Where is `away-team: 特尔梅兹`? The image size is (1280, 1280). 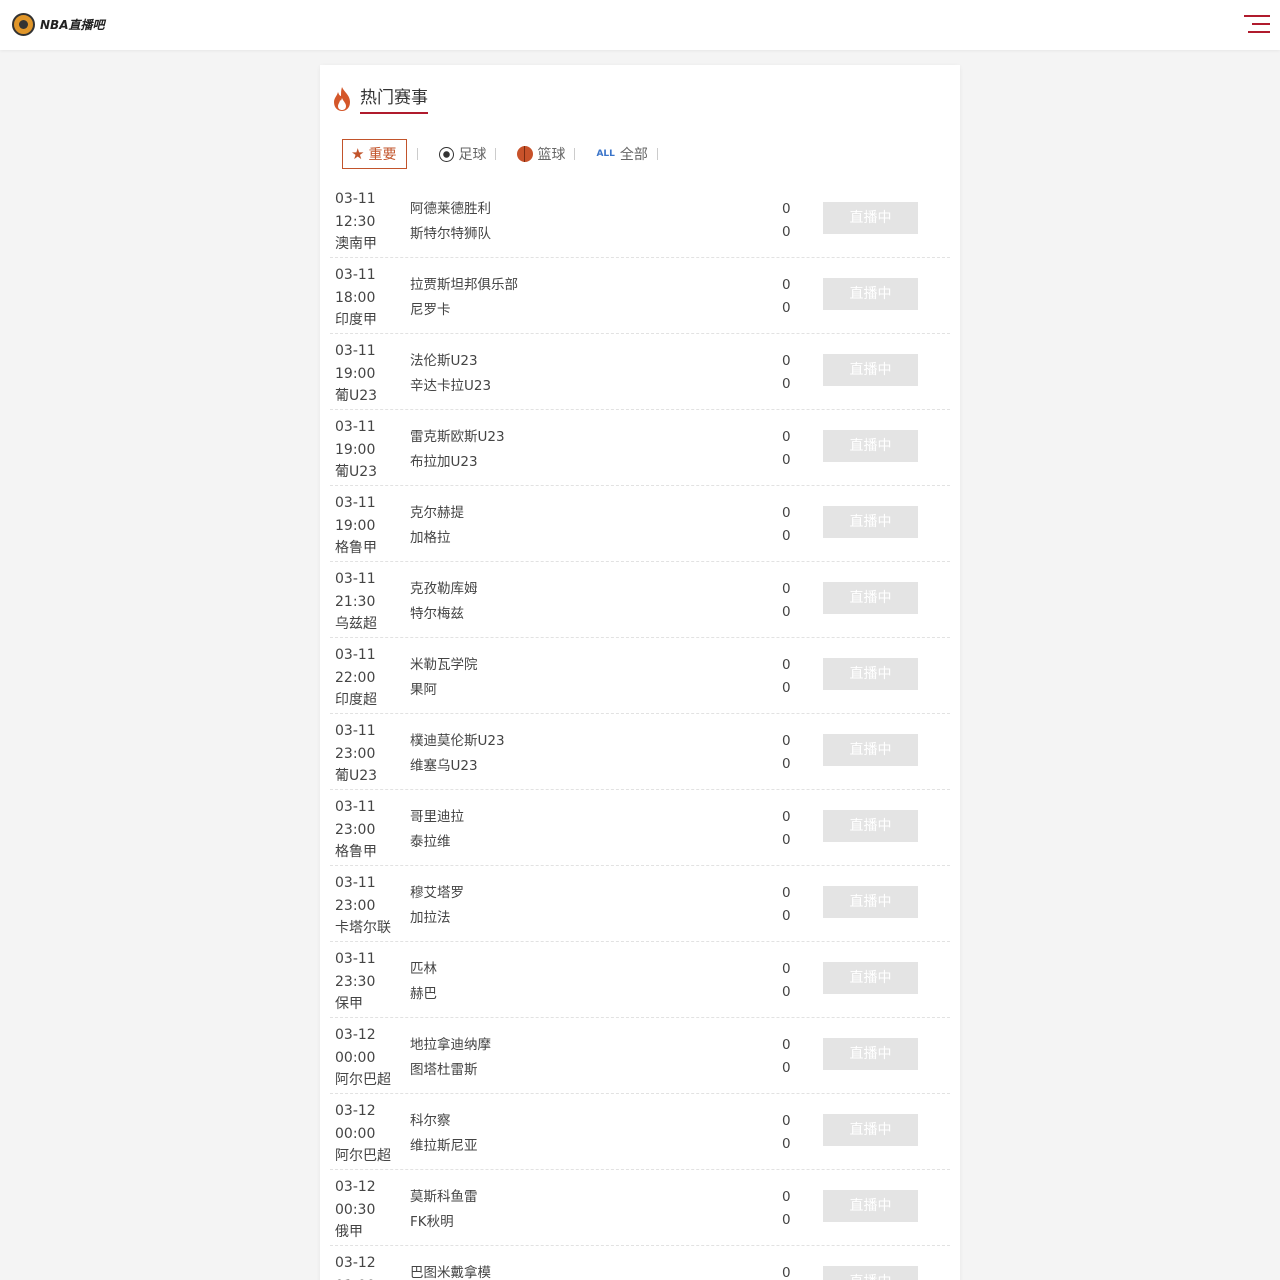 away-team: 特尔梅兹 is located at coordinates (444, 614).